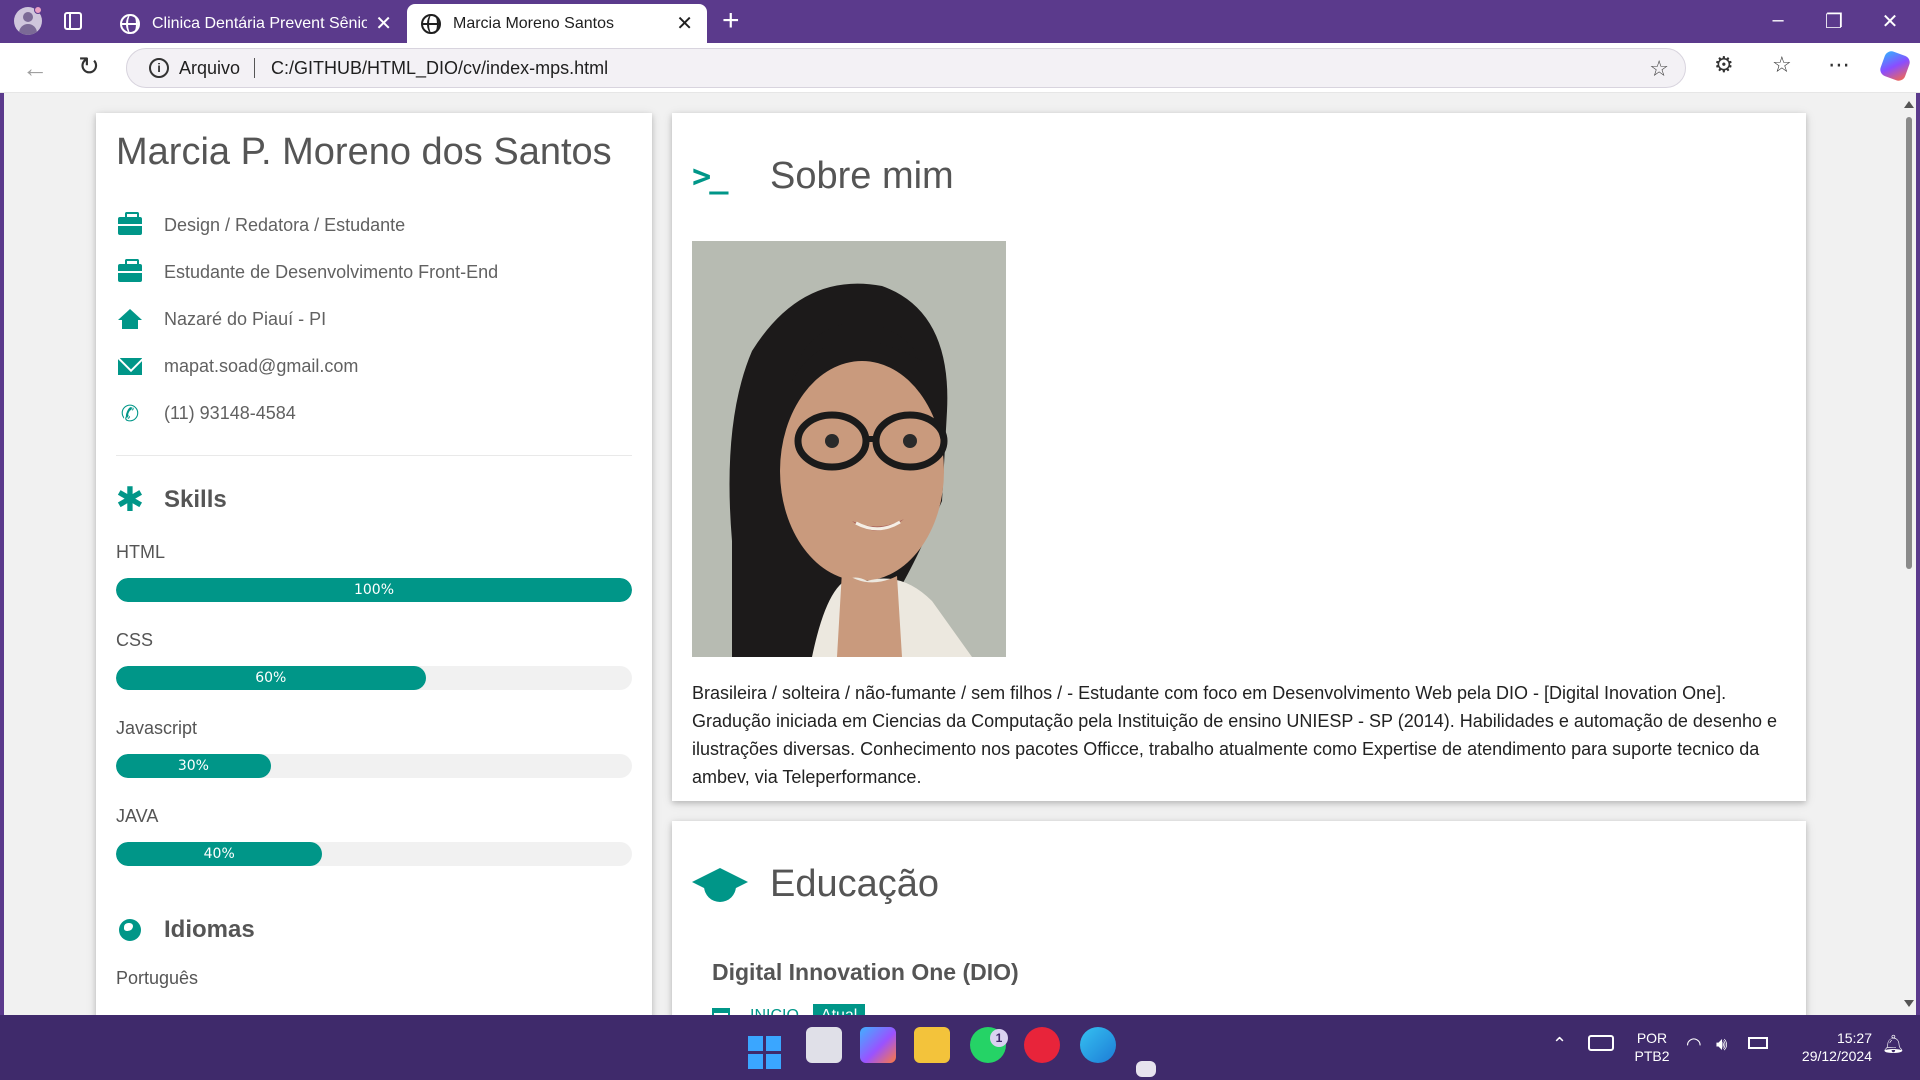 Image resolution: width=1920 pixels, height=1080 pixels. Describe the element at coordinates (245, 319) in the screenshot. I see `info-text: Nazaré do Piauí - PI` at that location.